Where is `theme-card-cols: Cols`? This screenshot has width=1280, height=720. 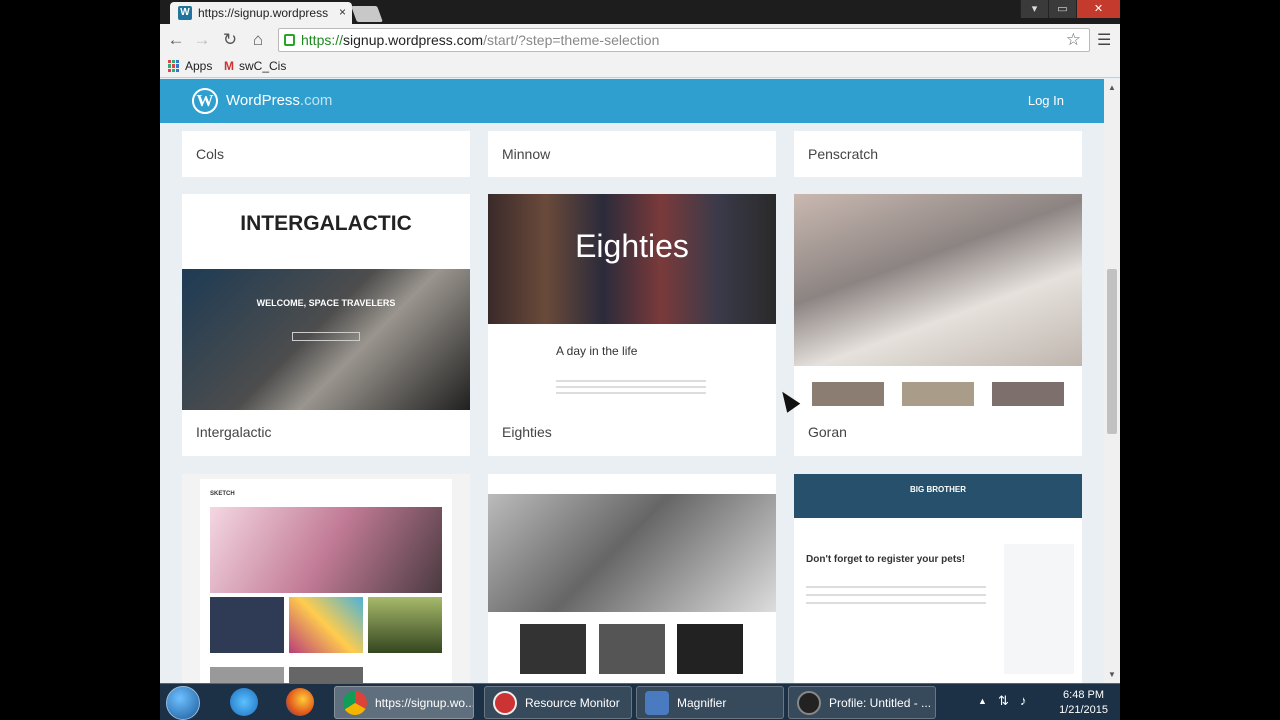
theme-card-cols: Cols is located at coordinates (326, 154).